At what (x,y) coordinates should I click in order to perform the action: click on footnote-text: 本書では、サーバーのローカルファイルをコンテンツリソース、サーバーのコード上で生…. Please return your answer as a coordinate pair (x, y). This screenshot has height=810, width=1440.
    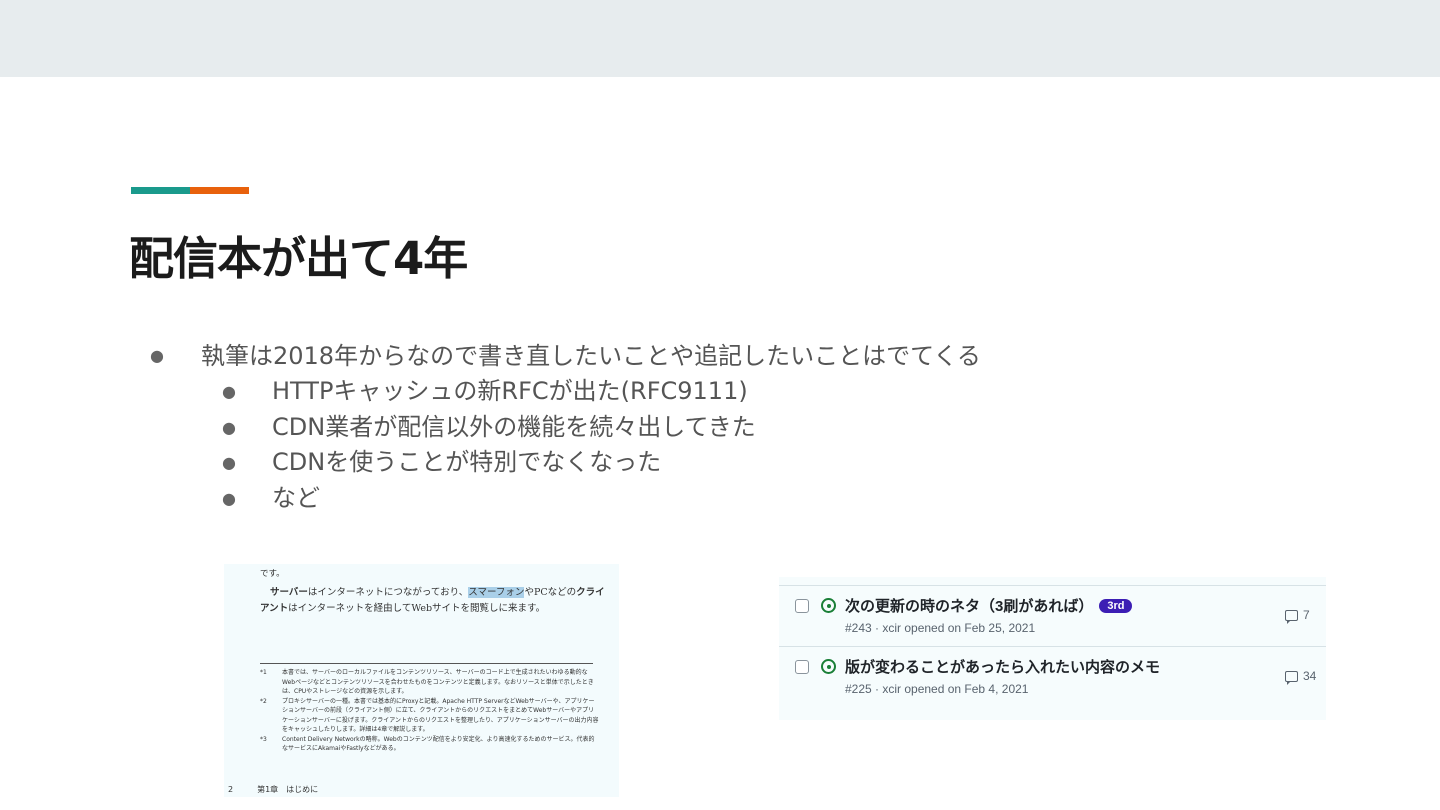
    Looking at the image, I should click on (438, 682).